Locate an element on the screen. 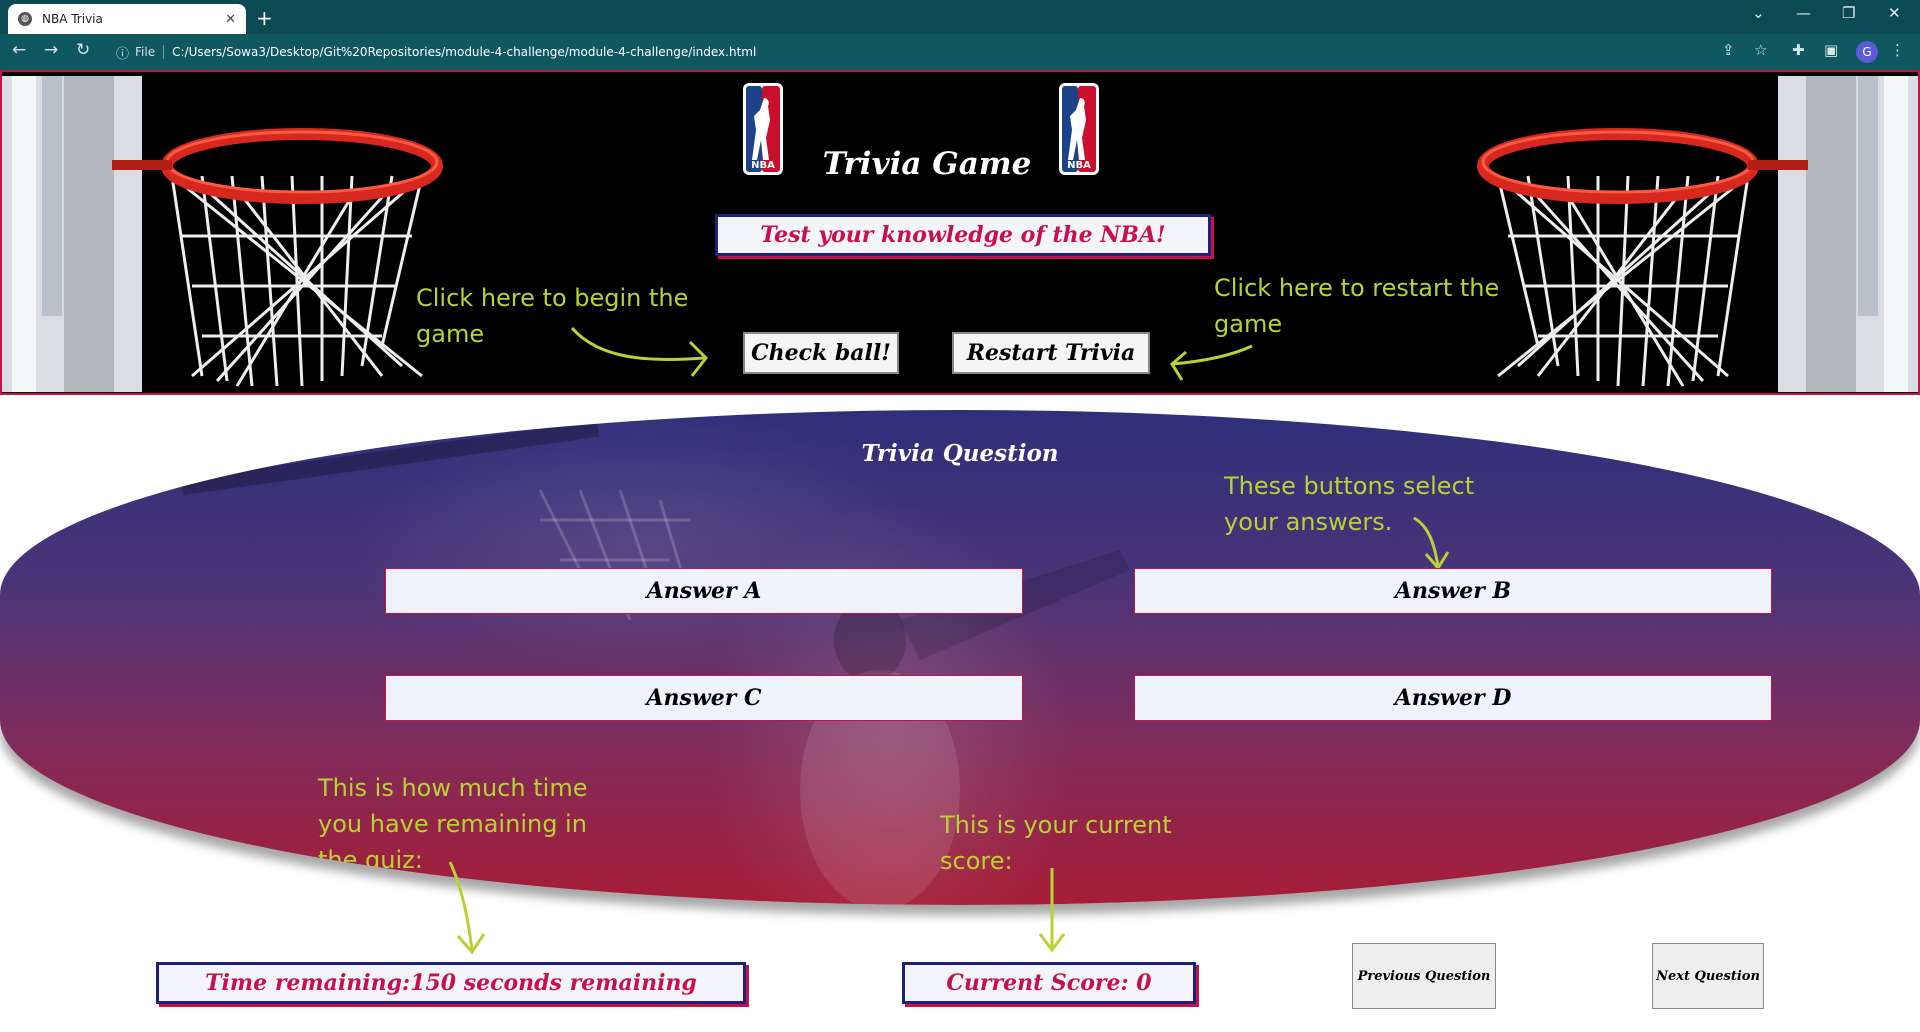 This screenshot has height=1032, width=1920. window-close-icon: ✕ is located at coordinates (1894, 13).